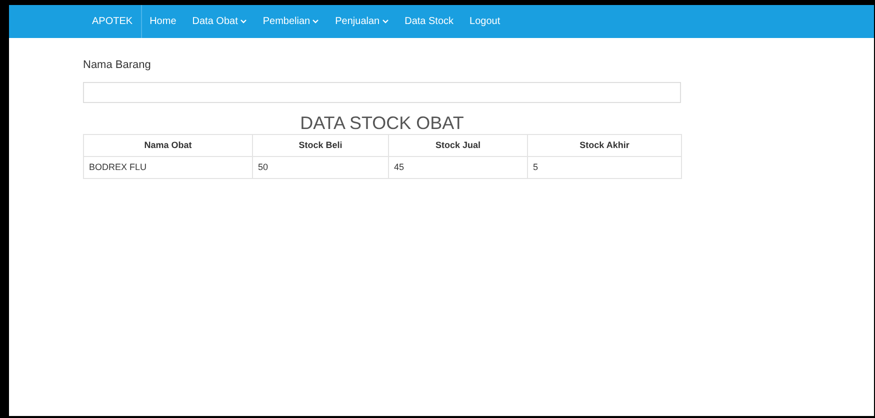 The image size is (875, 418). I want to click on dropdown-menu-link: Pembelian, so click(291, 21).